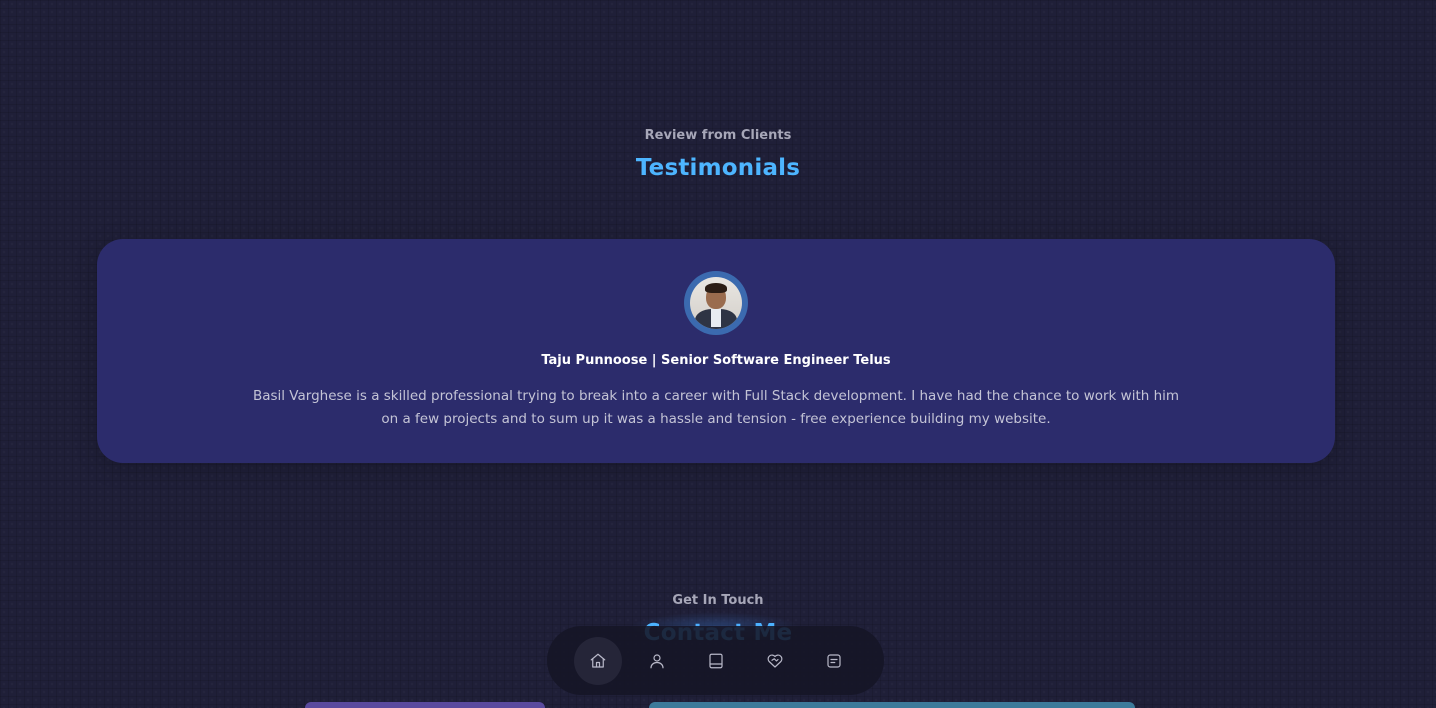  Describe the element at coordinates (425, 705) in the screenshot. I see `contact-option-card` at that location.